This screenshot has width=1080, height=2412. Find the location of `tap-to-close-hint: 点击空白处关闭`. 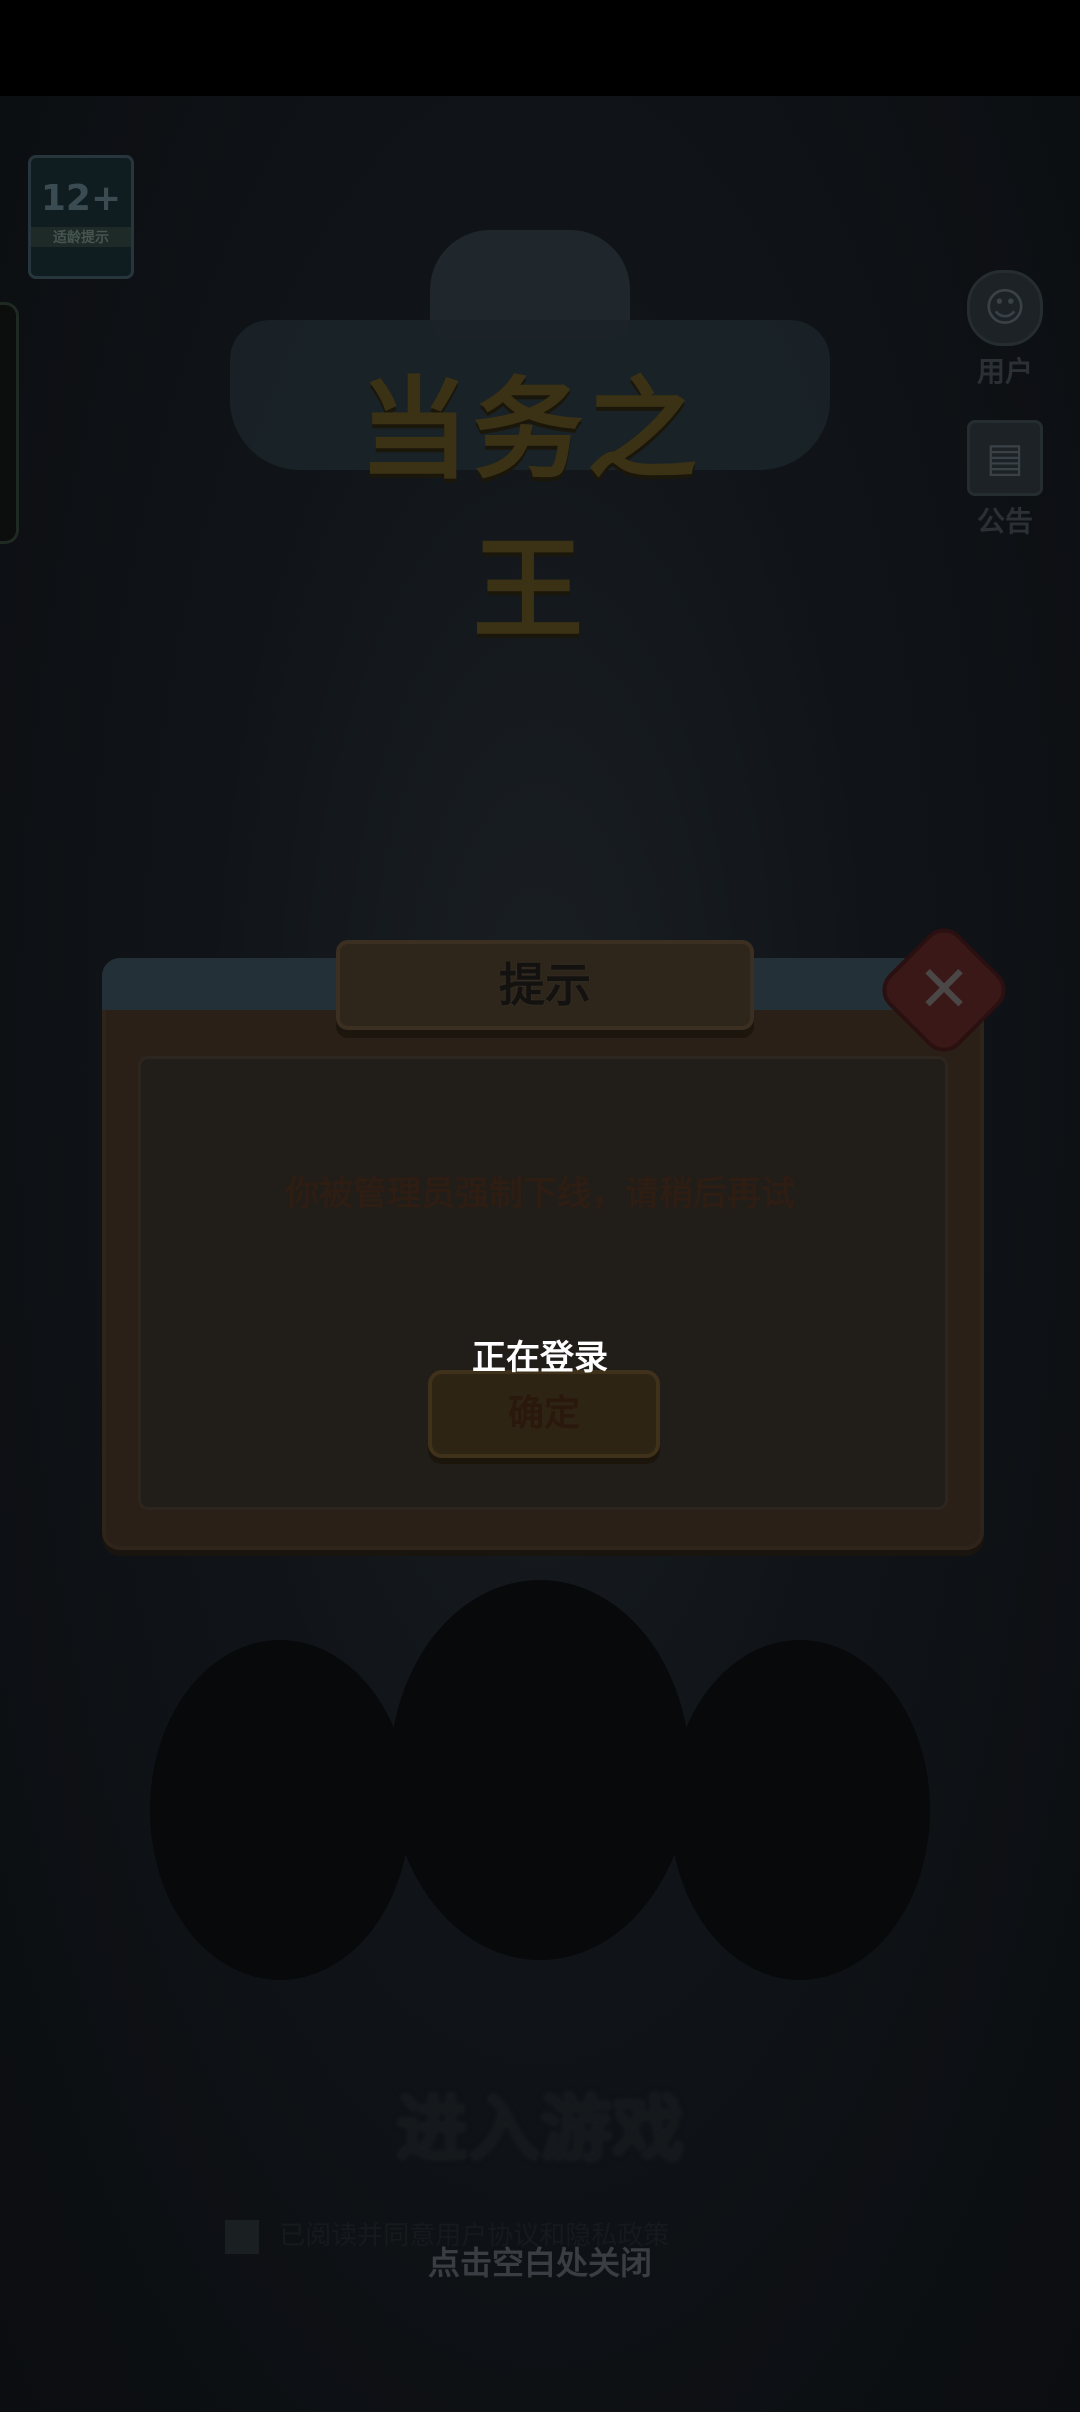

tap-to-close-hint: 点击空白处关闭 is located at coordinates (539, 2263).